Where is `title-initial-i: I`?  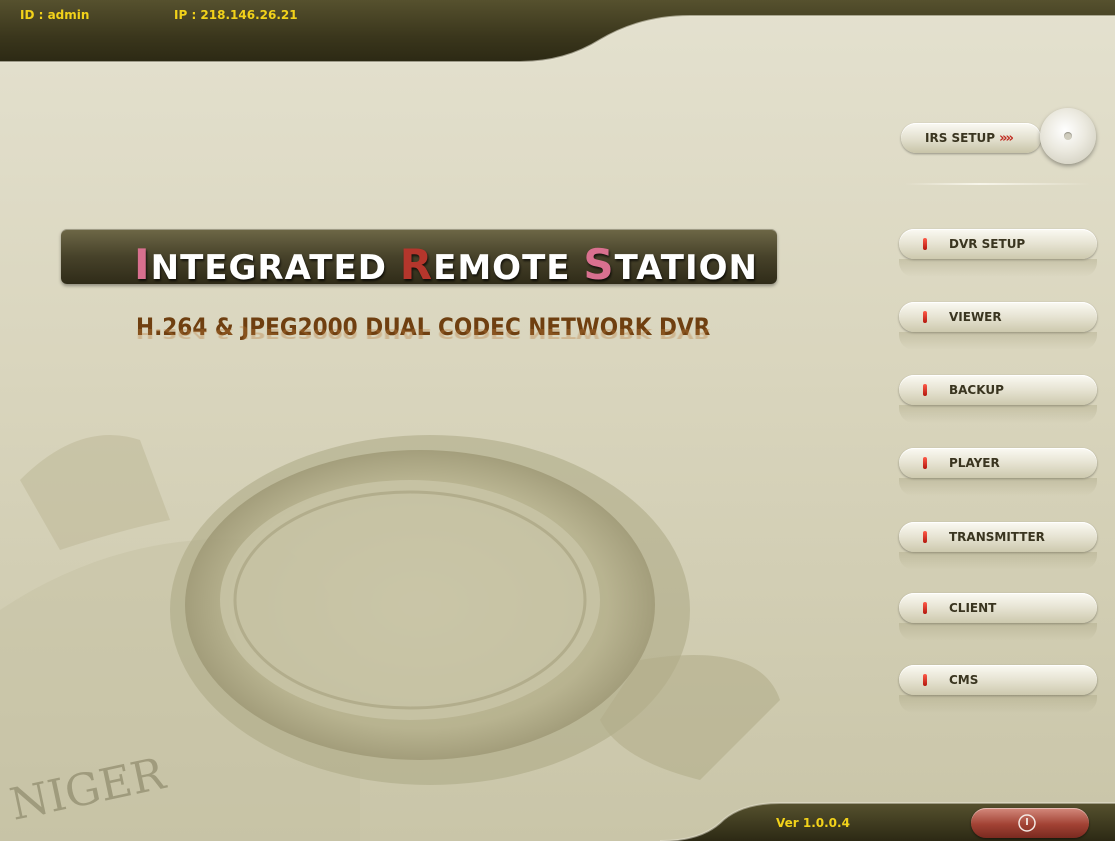 title-initial-i: I is located at coordinates (142, 264).